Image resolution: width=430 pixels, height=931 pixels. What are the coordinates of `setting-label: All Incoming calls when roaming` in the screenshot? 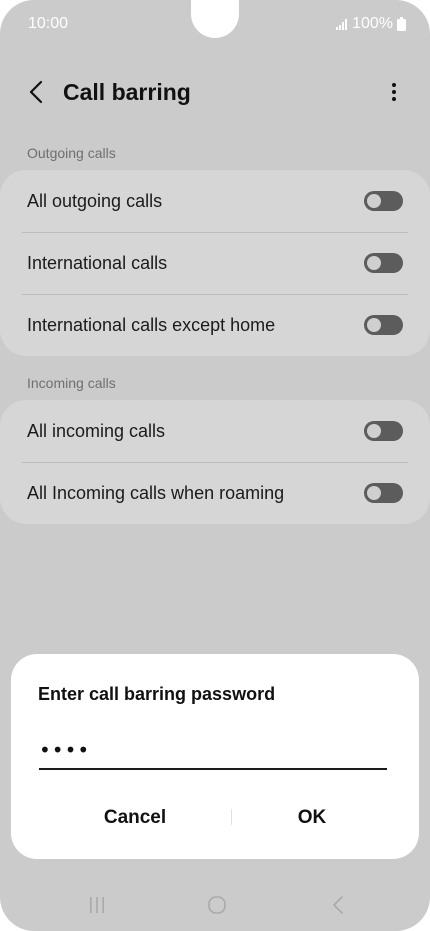 It's located at (156, 492).